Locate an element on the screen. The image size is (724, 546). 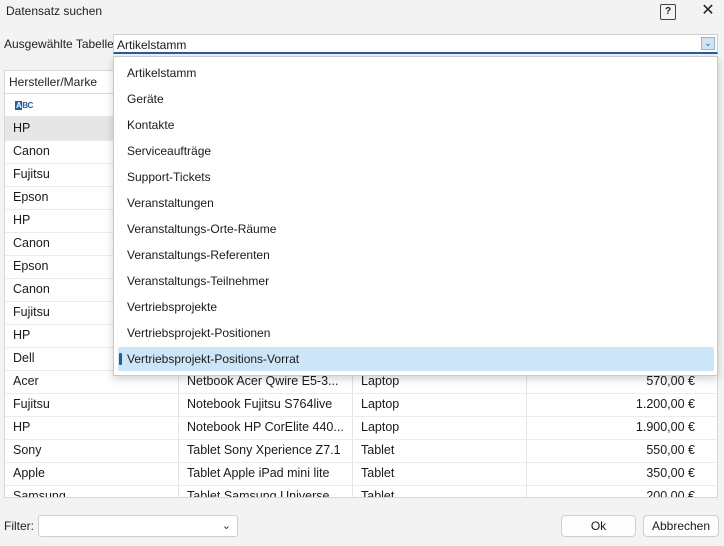
dropdown-option: Veranstaltungs-Orte-Räume is located at coordinates (416, 229).